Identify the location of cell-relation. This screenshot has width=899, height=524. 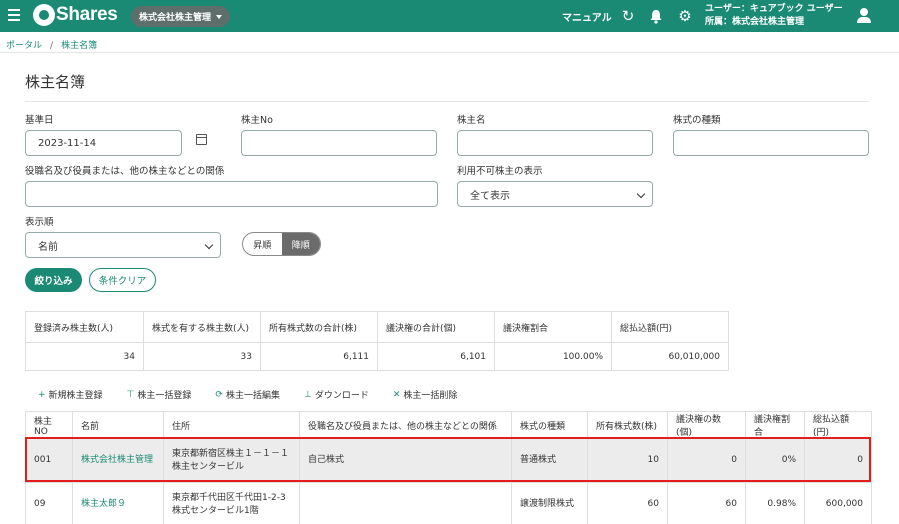
(405, 503).